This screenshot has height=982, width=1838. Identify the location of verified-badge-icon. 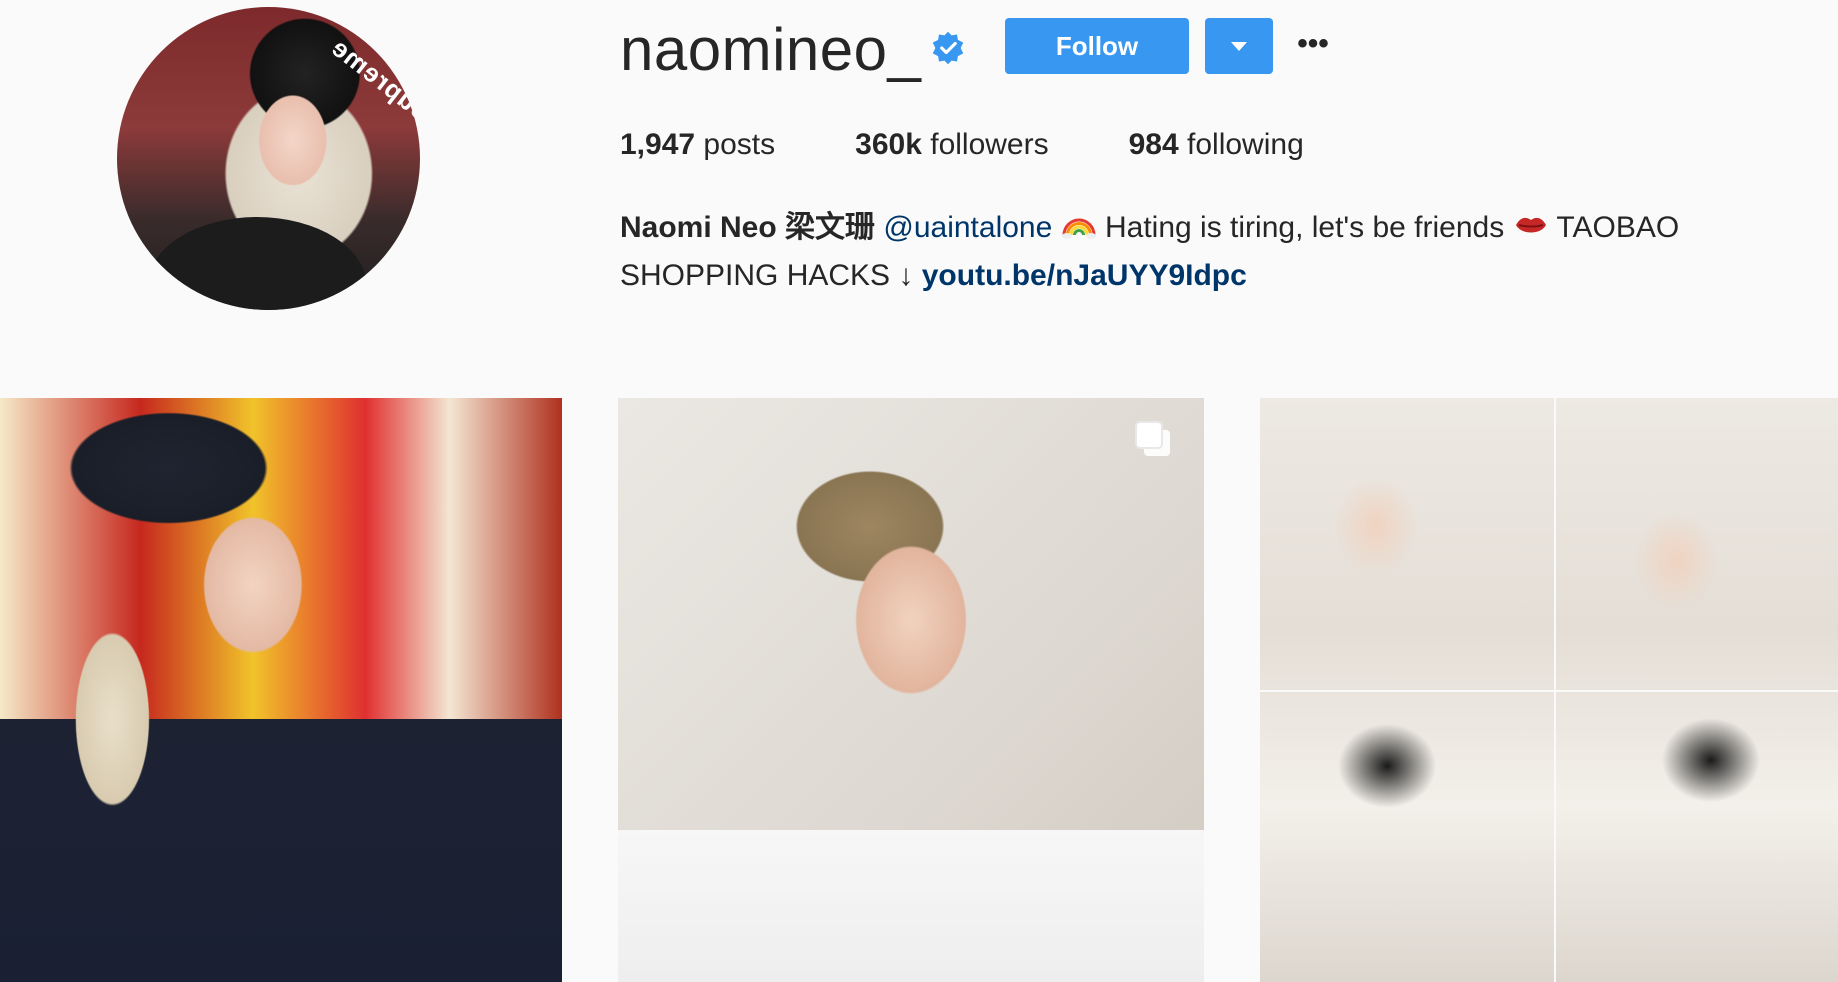
(948, 48).